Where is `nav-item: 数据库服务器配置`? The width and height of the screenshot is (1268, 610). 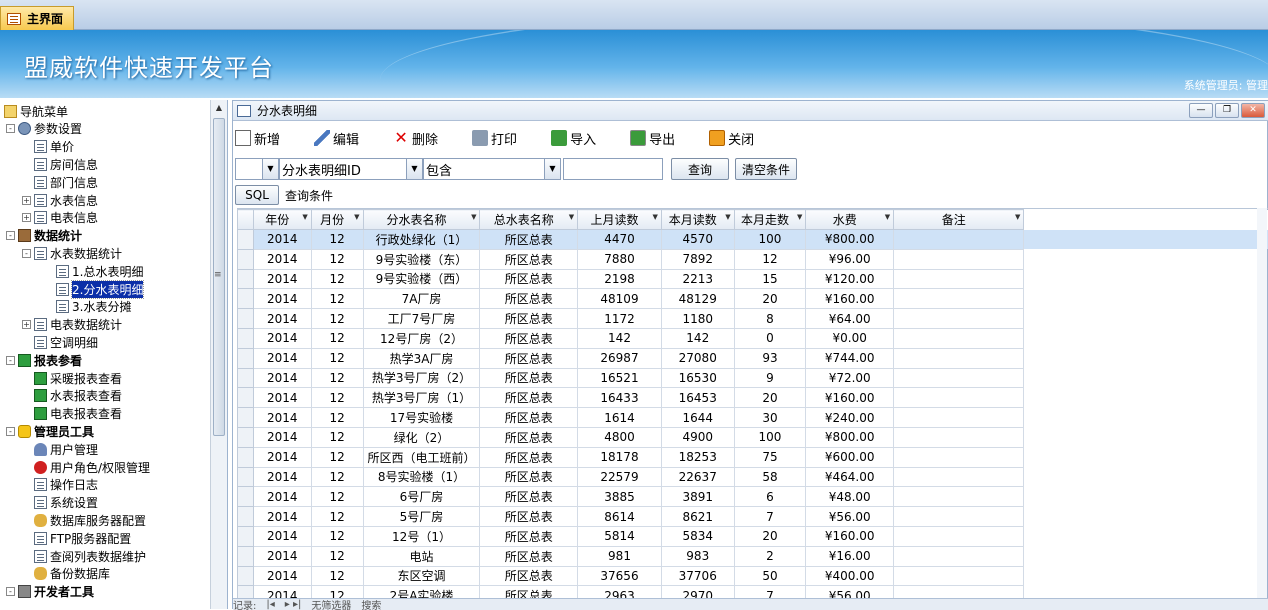 nav-item: 数据库服务器配置 is located at coordinates (84, 520).